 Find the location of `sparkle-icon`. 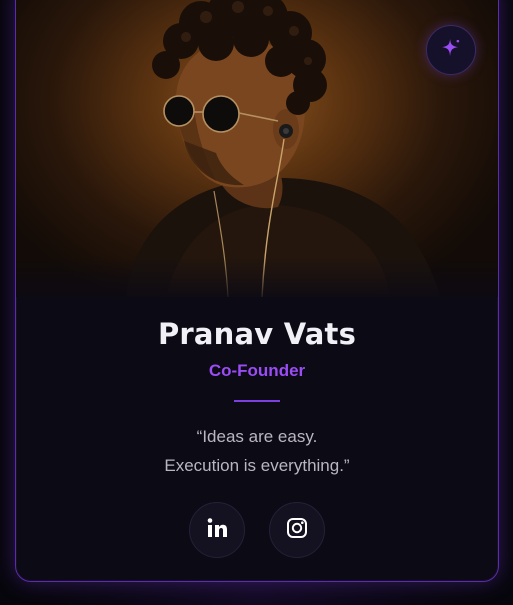

sparkle-icon is located at coordinates (451, 50).